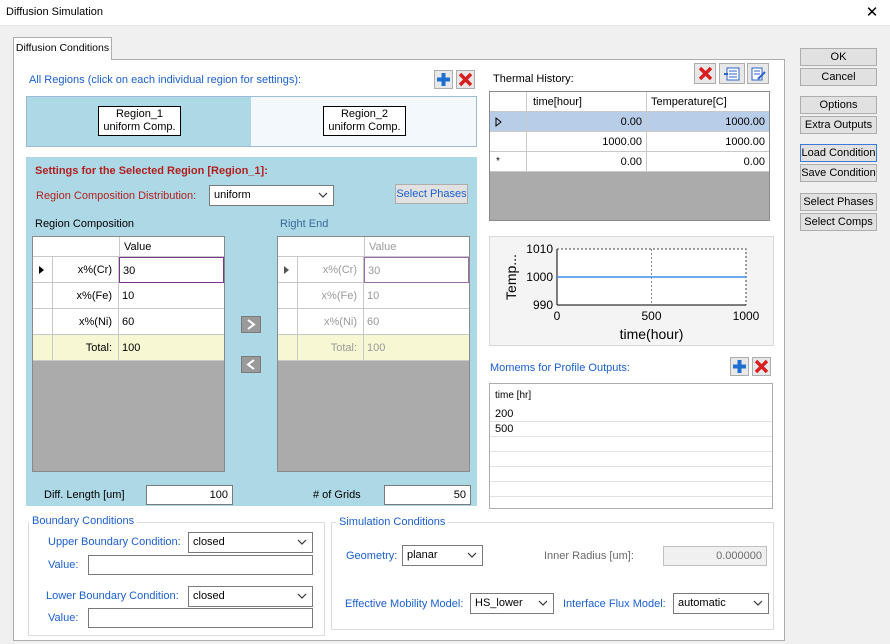 The image size is (890, 644). What do you see at coordinates (331, 296) in the screenshot?
I see `comp-label: x%(Fe)` at bounding box center [331, 296].